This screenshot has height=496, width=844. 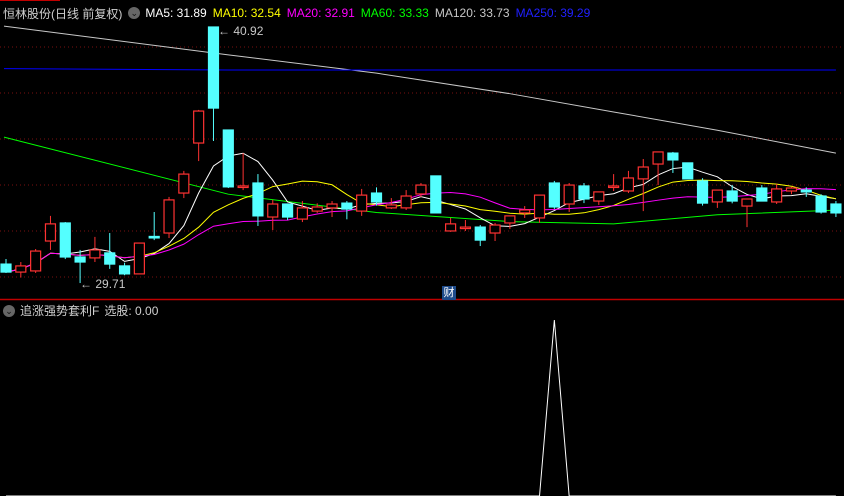 I want to click on indicator-name: 追涨强势套利F, so click(x=59, y=310).